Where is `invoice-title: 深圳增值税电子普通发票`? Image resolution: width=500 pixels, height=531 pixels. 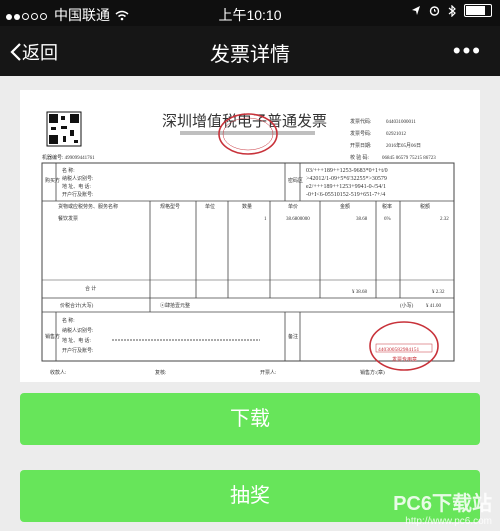
invoice-title: 深圳增值税电子普通发票 is located at coordinates (244, 121).